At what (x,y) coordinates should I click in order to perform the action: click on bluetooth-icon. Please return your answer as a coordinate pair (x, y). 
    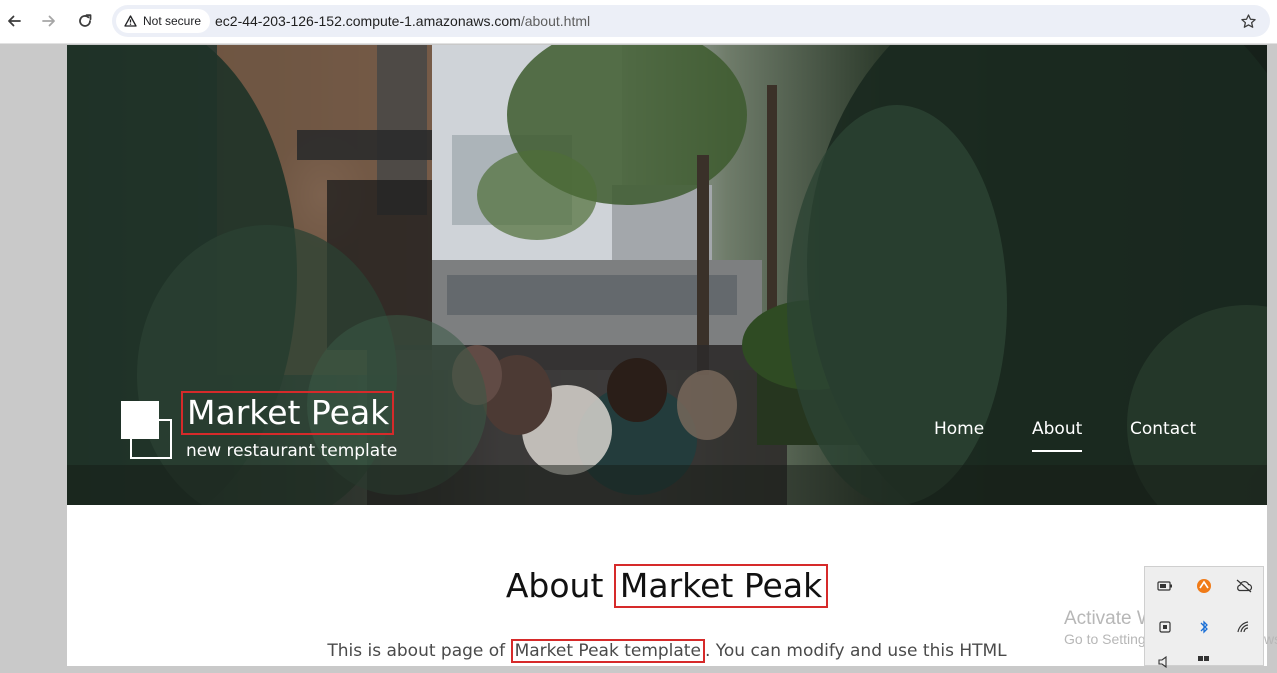
    Looking at the image, I should click on (1204, 627).